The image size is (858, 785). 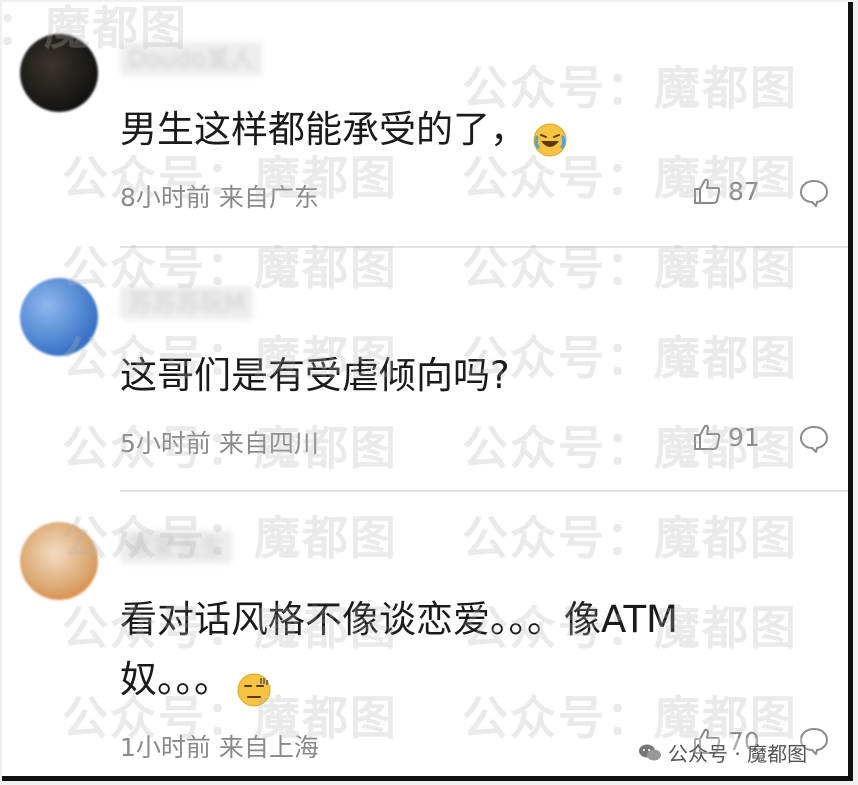 I want to click on comment-meta: 1小时前 来自上海, so click(x=219, y=747).